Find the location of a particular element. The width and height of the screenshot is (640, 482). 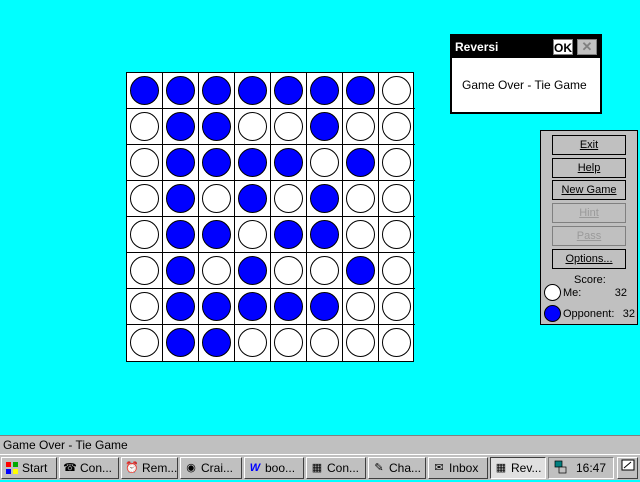

network-icon is located at coordinates (561, 470).